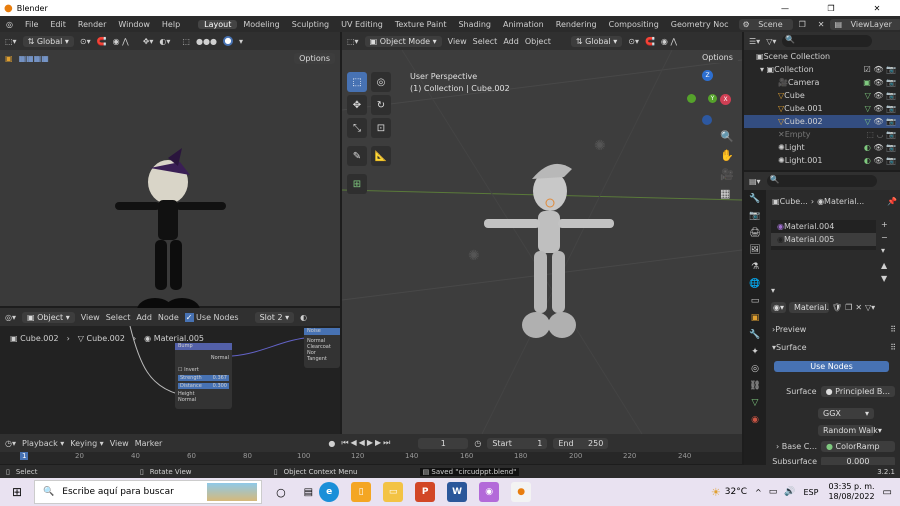  What do you see at coordinates (24, 456) in the screenshot?
I see `playhead: 1` at bounding box center [24, 456].